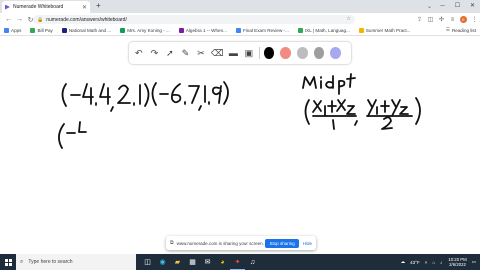 The width and height of the screenshot is (480, 270). I want to click on bookmark-item: Bill Pay, so click(41, 30).